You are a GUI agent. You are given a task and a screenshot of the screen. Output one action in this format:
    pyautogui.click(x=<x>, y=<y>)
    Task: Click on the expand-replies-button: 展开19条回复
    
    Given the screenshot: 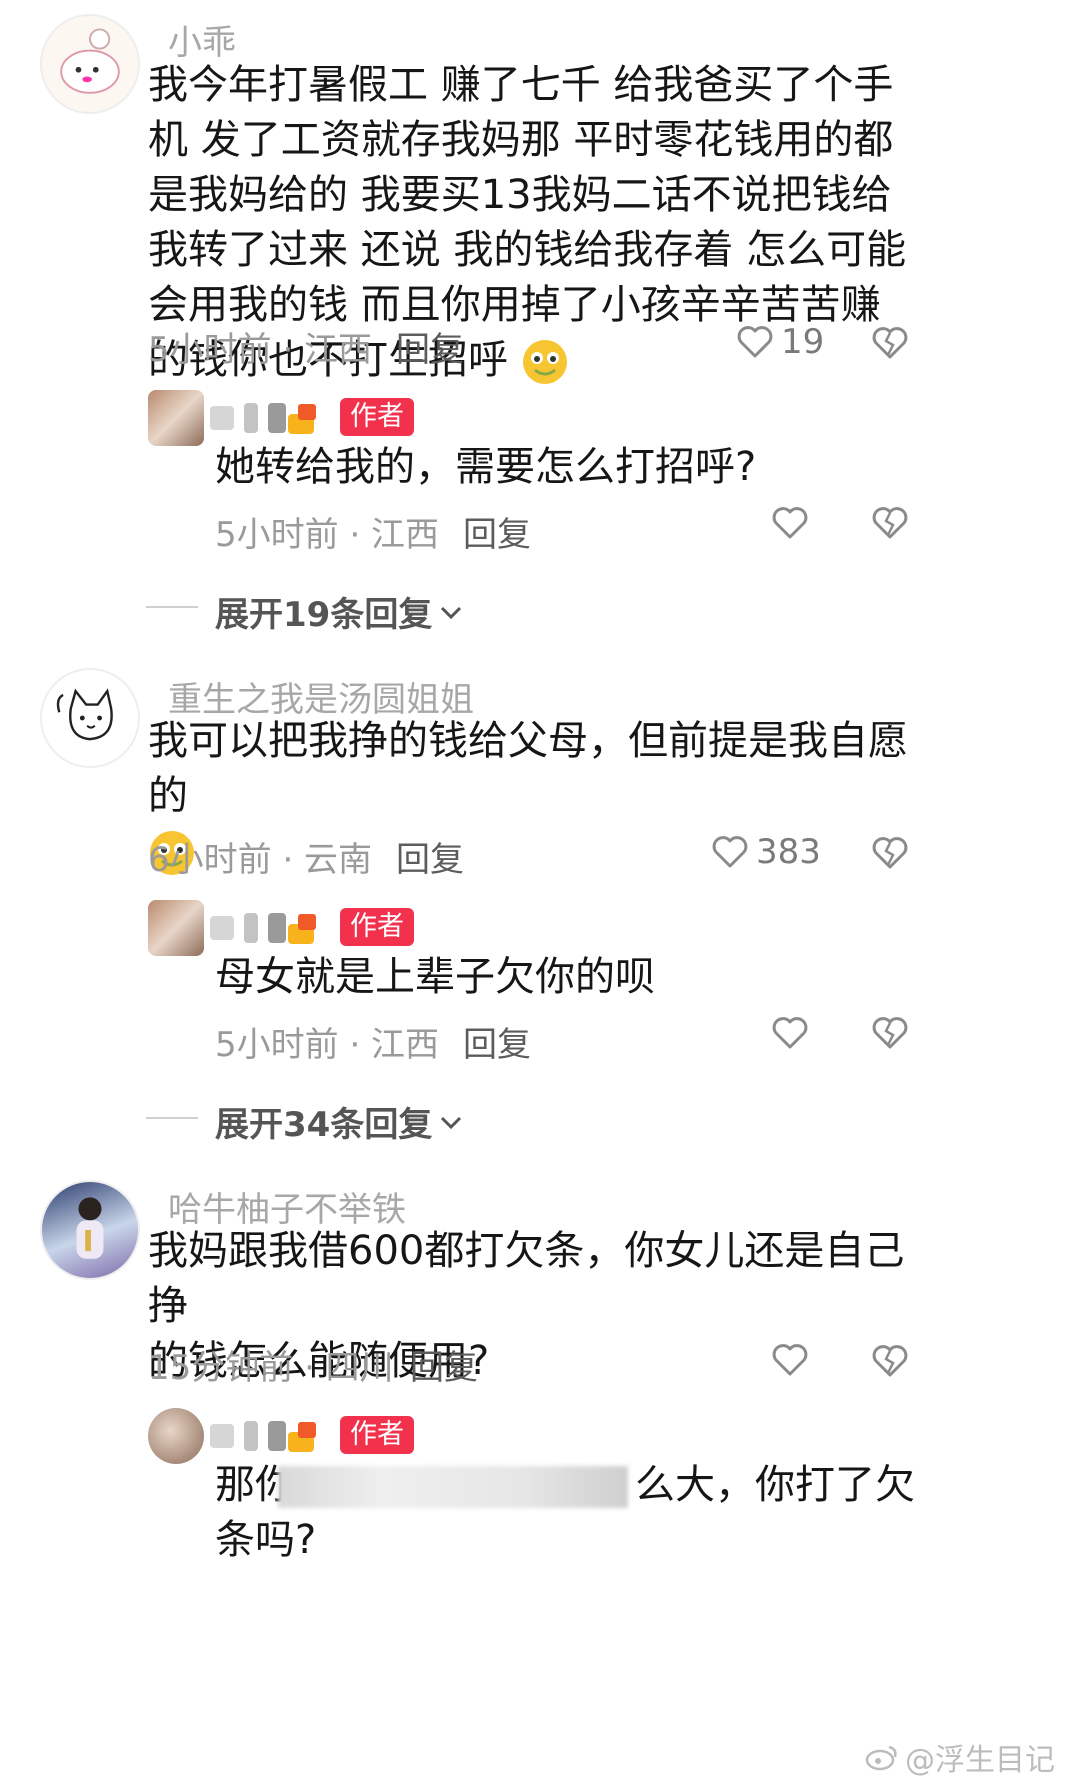 What is the action you would take?
    pyautogui.click(x=339, y=611)
    